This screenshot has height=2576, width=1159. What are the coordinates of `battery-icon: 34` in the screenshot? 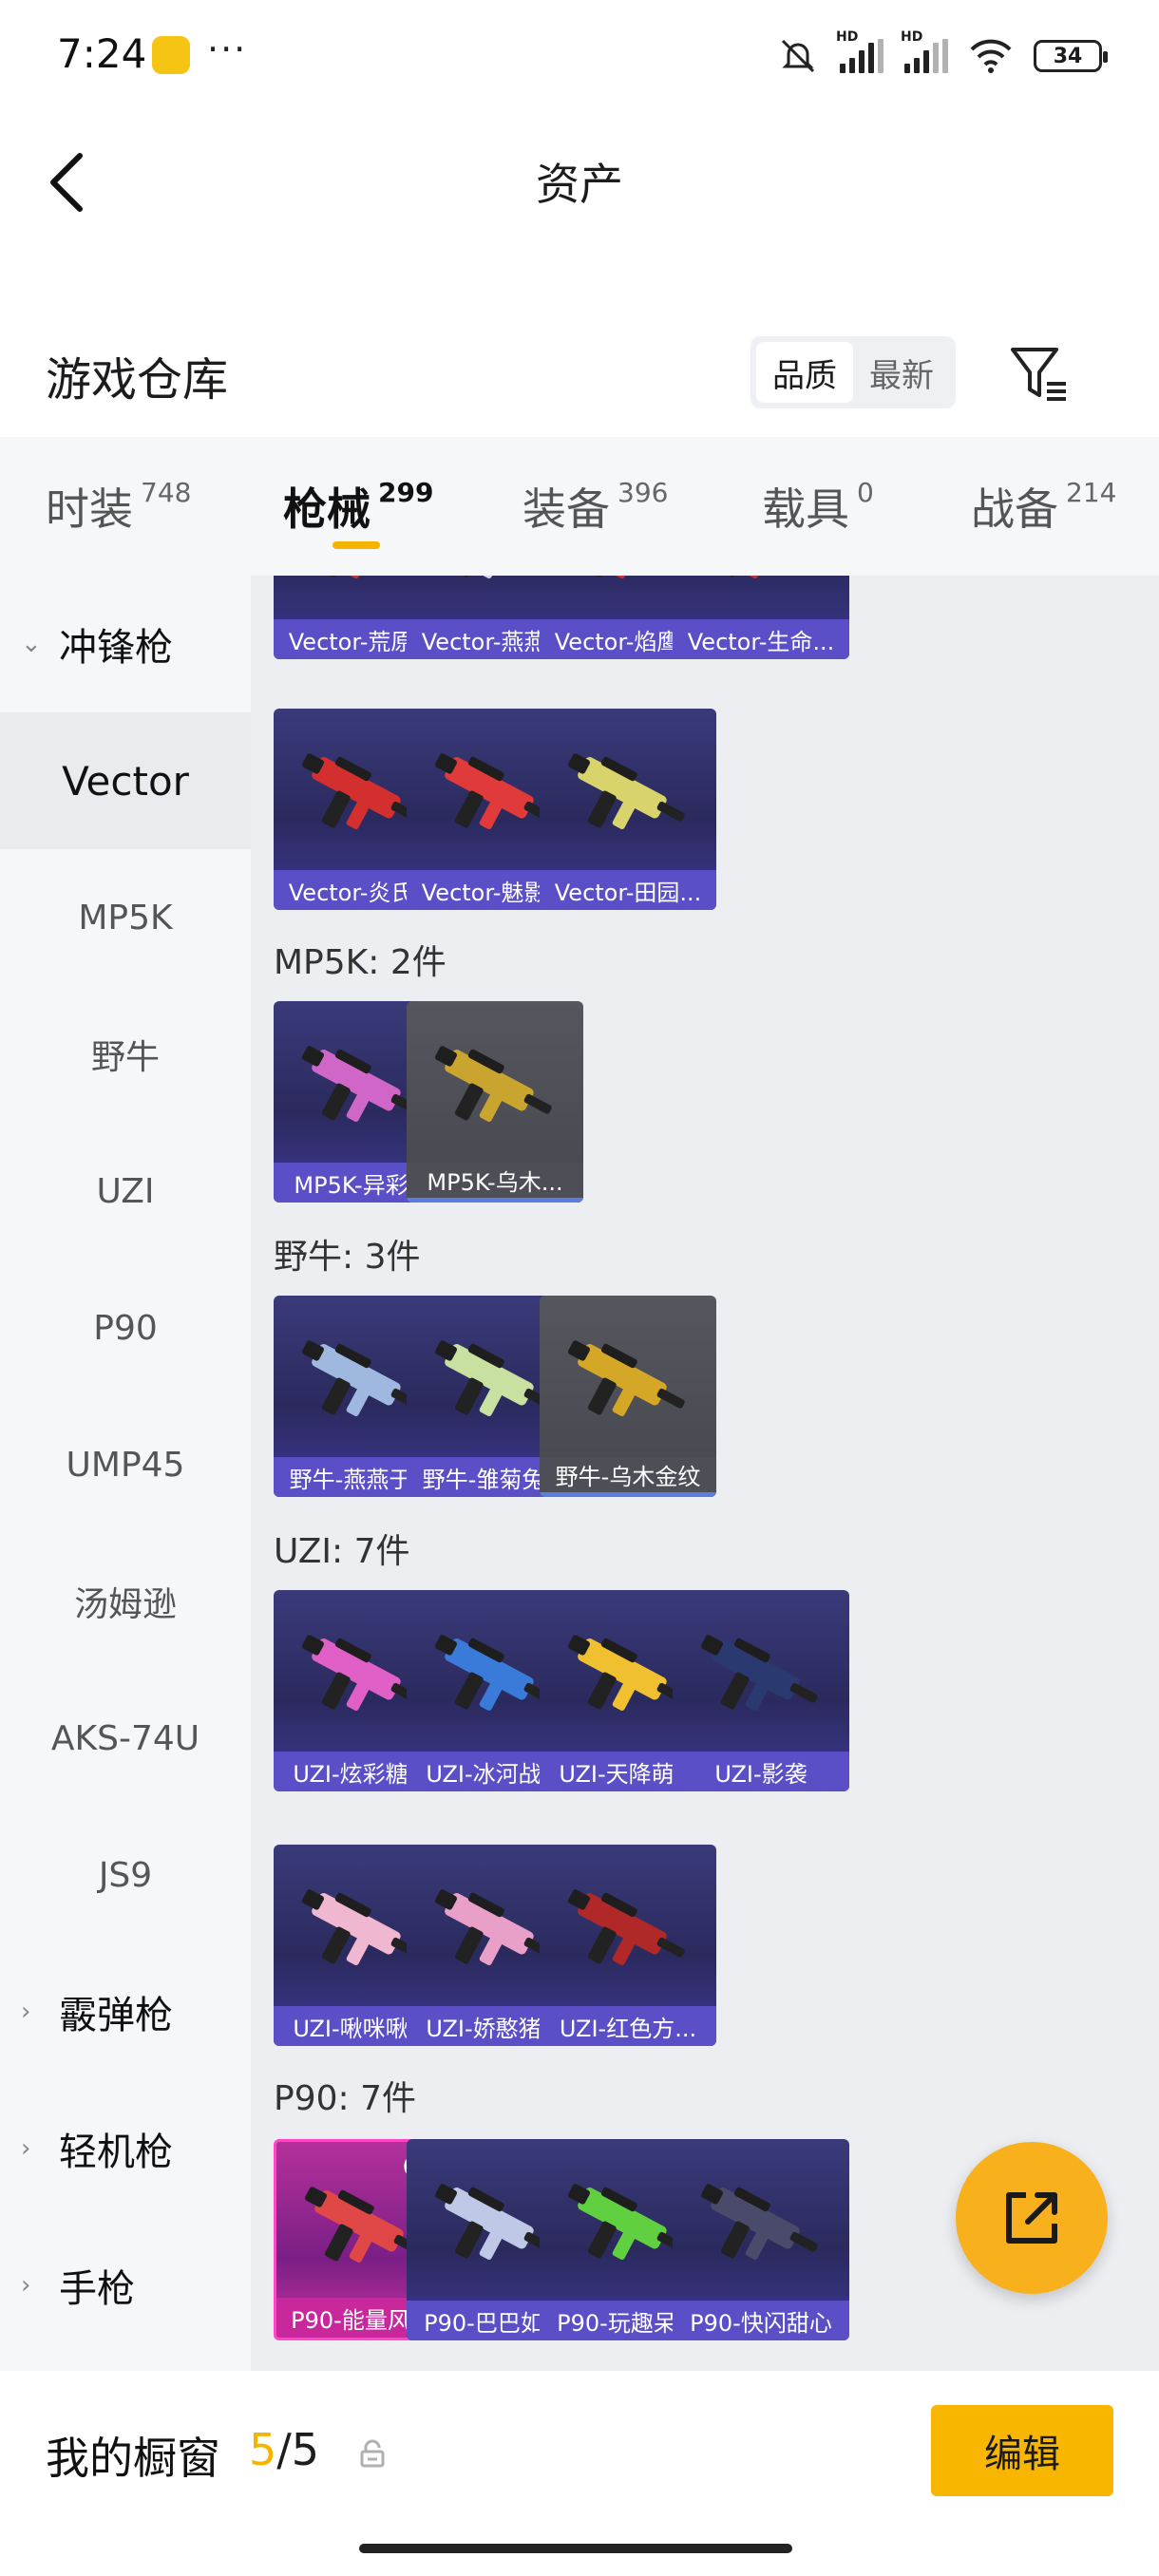 It's located at (1071, 56).